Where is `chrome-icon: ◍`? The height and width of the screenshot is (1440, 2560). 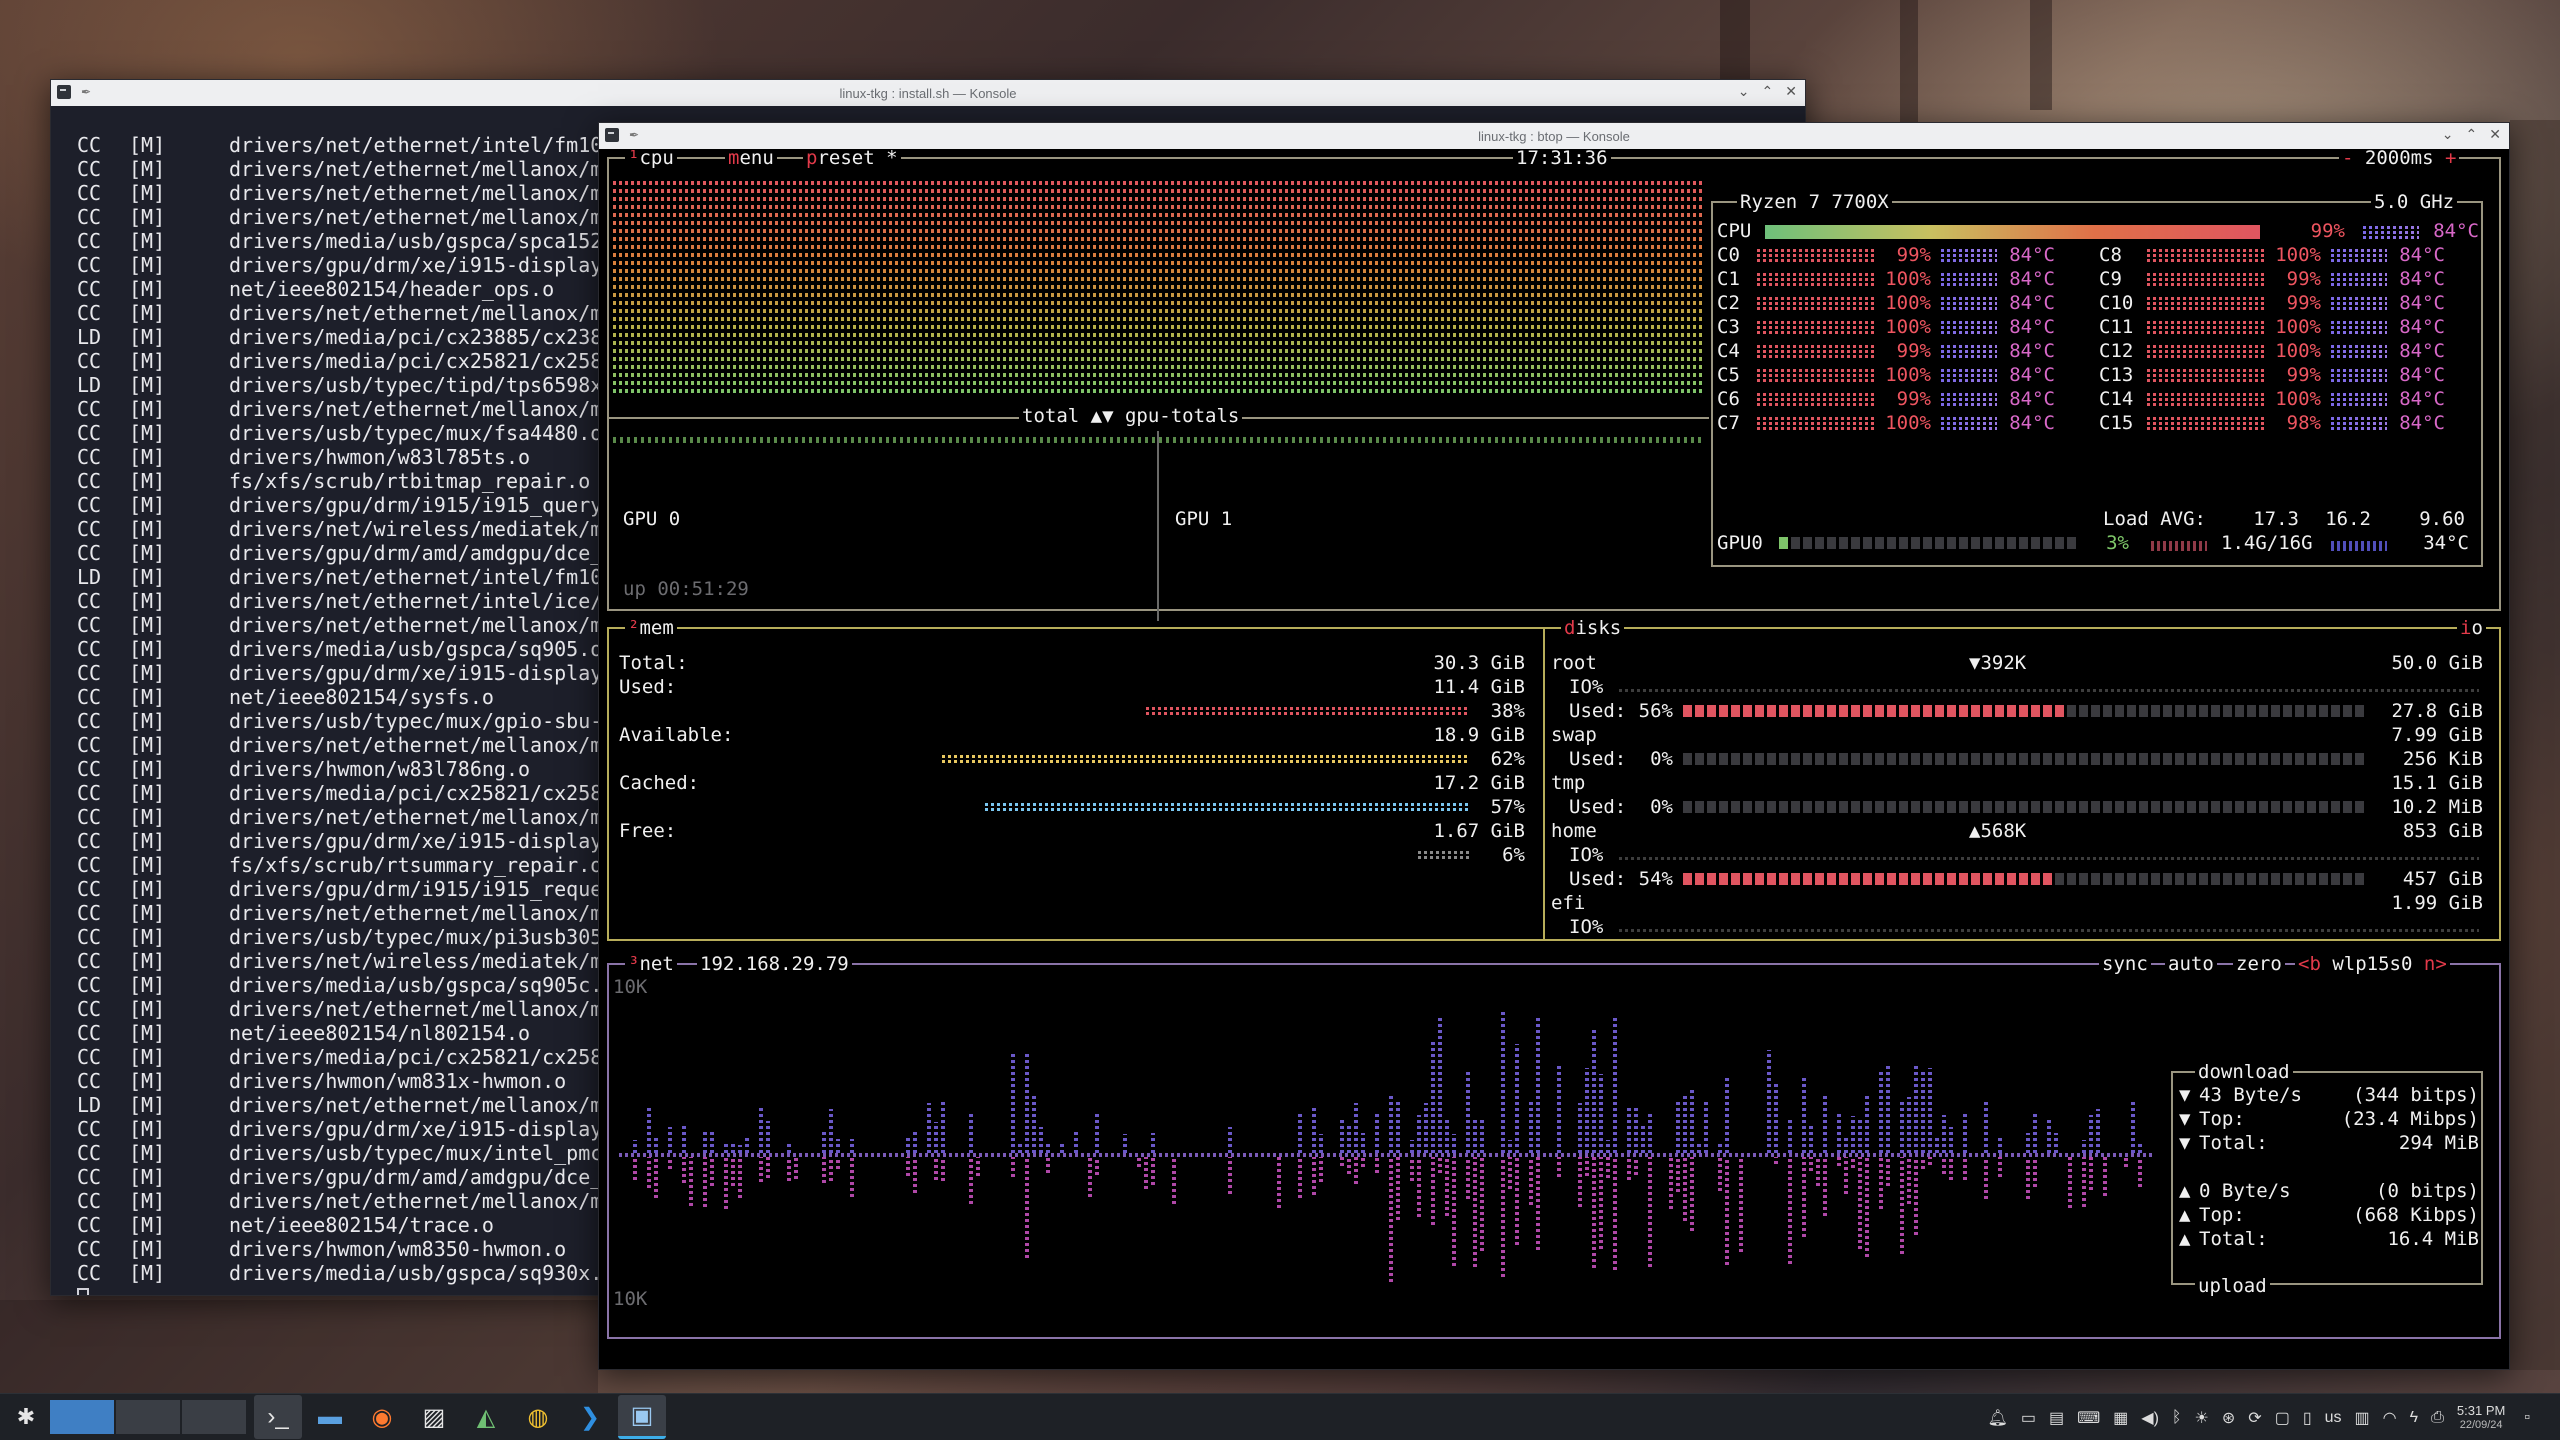 chrome-icon: ◍ is located at coordinates (538, 1417).